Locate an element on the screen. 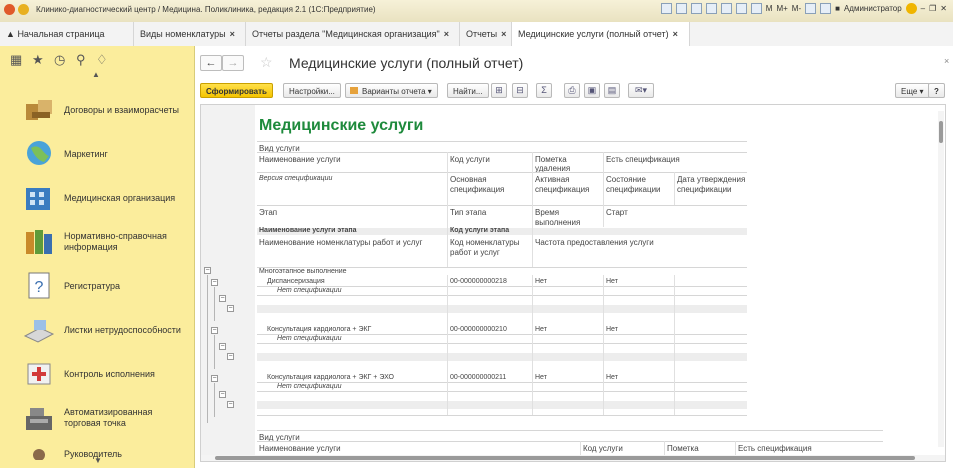 The height and width of the screenshot is (468, 953). sidebar-item-execution-control: Контроль исполнения is located at coordinates (97, 374).